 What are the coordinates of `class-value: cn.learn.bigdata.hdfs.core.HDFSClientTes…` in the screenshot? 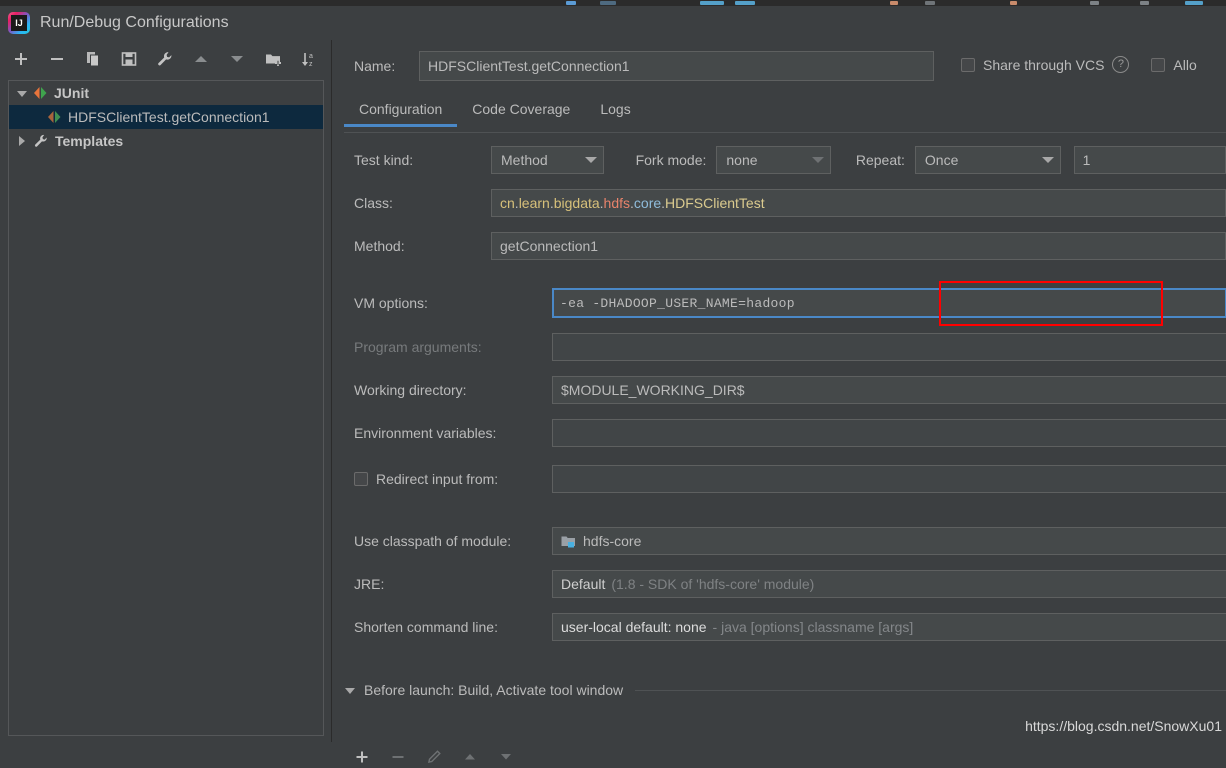 It's located at (632, 203).